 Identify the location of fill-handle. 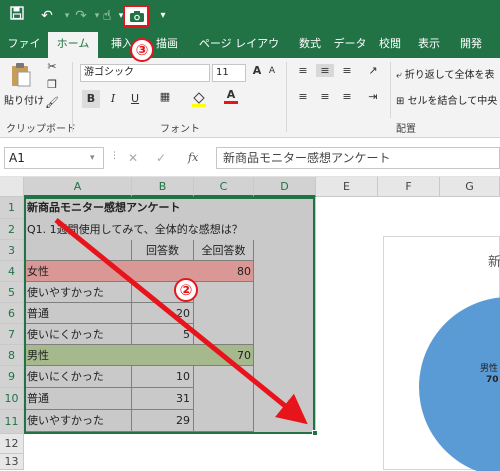
(315, 433).